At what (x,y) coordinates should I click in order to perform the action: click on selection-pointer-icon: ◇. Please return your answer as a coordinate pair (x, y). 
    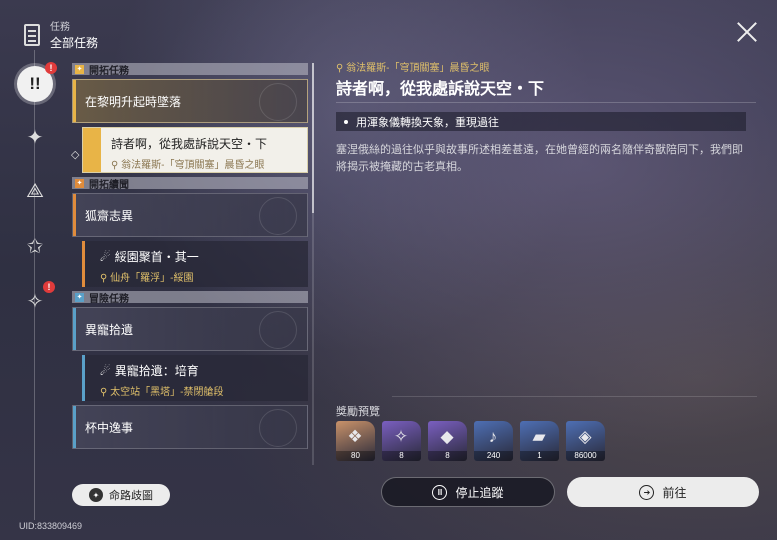
    Looking at the image, I should click on (75, 155).